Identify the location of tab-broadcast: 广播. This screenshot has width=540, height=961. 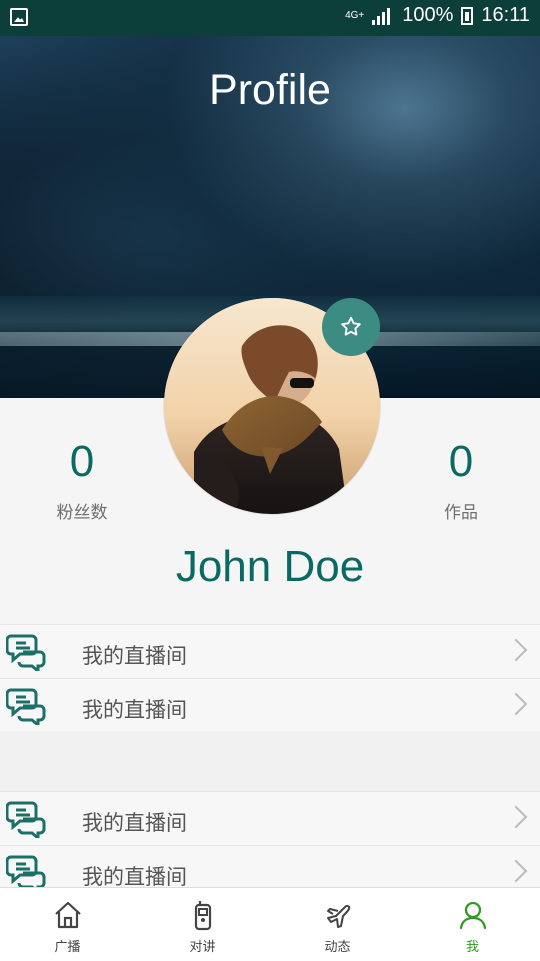
(67, 924).